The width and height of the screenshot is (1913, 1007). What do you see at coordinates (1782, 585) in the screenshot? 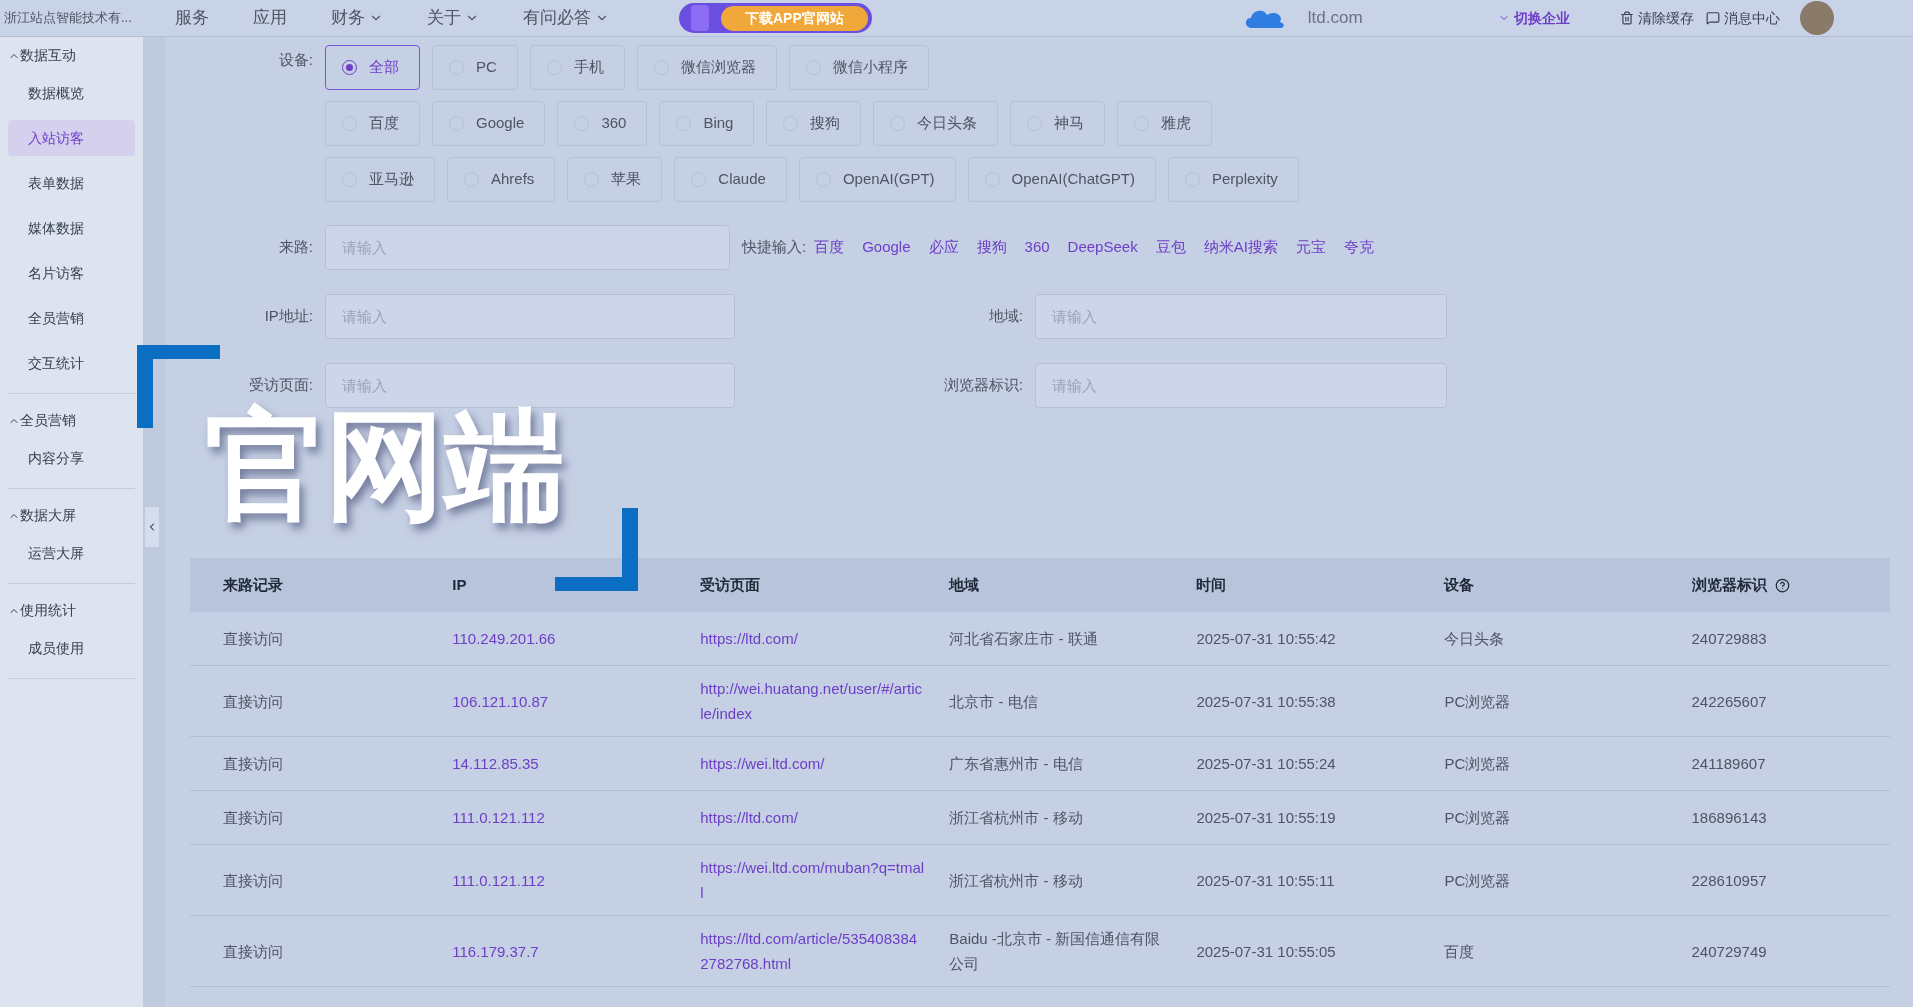
I see `help-icon` at bounding box center [1782, 585].